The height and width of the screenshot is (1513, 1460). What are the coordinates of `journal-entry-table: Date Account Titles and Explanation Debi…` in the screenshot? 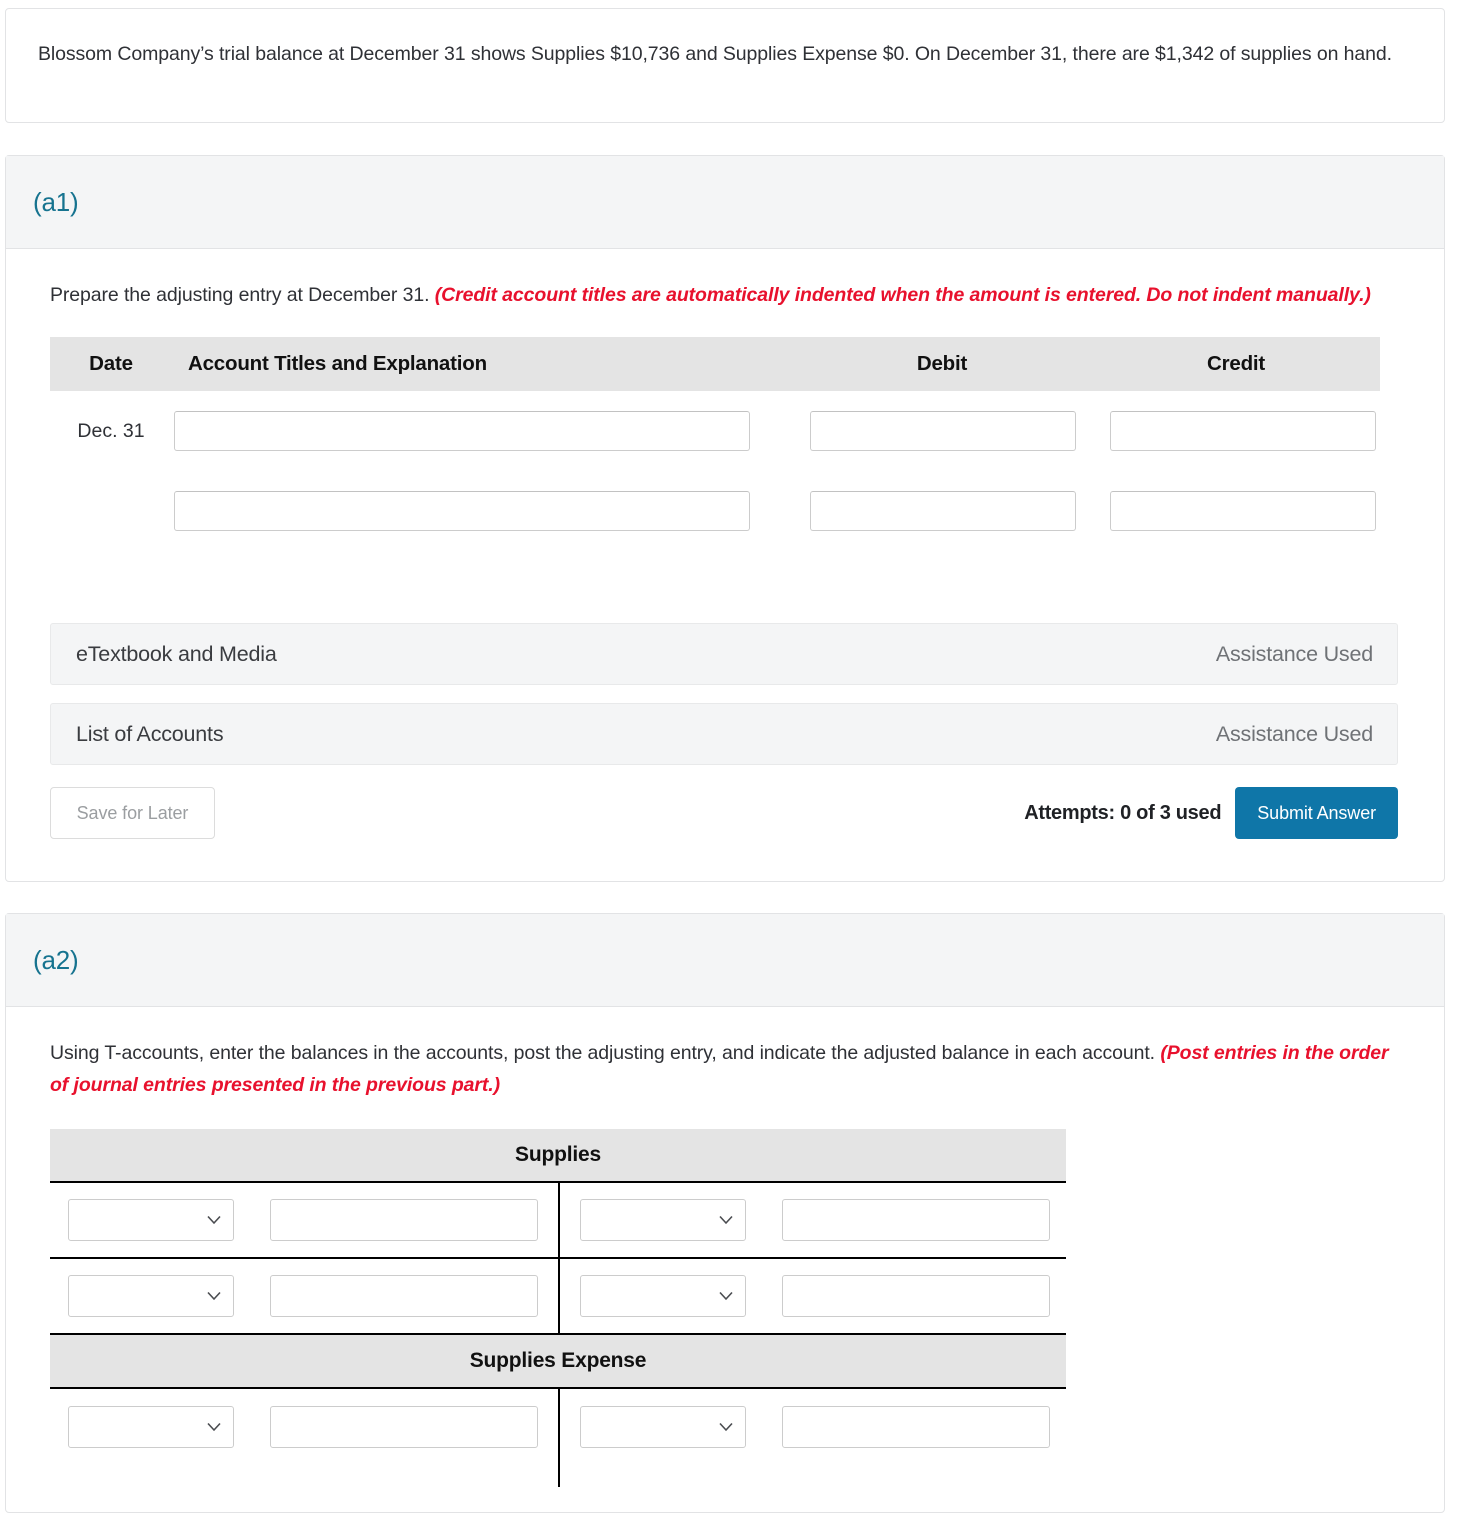 It's located at (715, 444).